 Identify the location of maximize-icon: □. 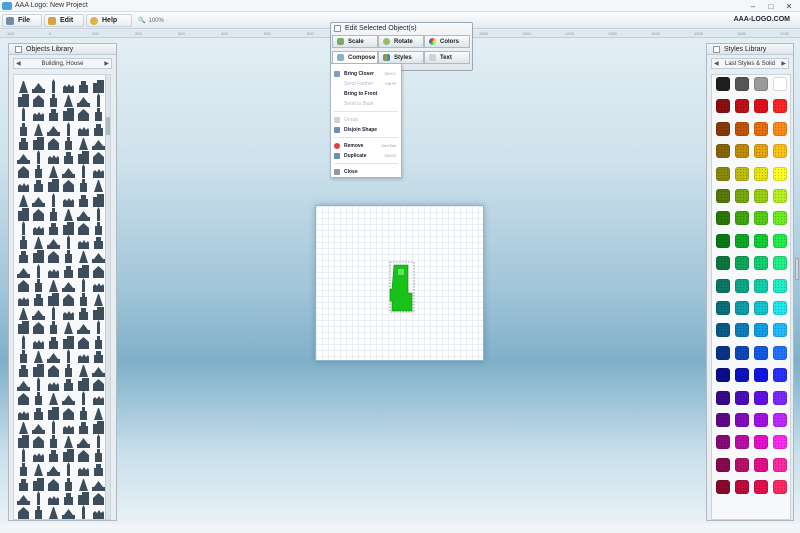
(771, 6).